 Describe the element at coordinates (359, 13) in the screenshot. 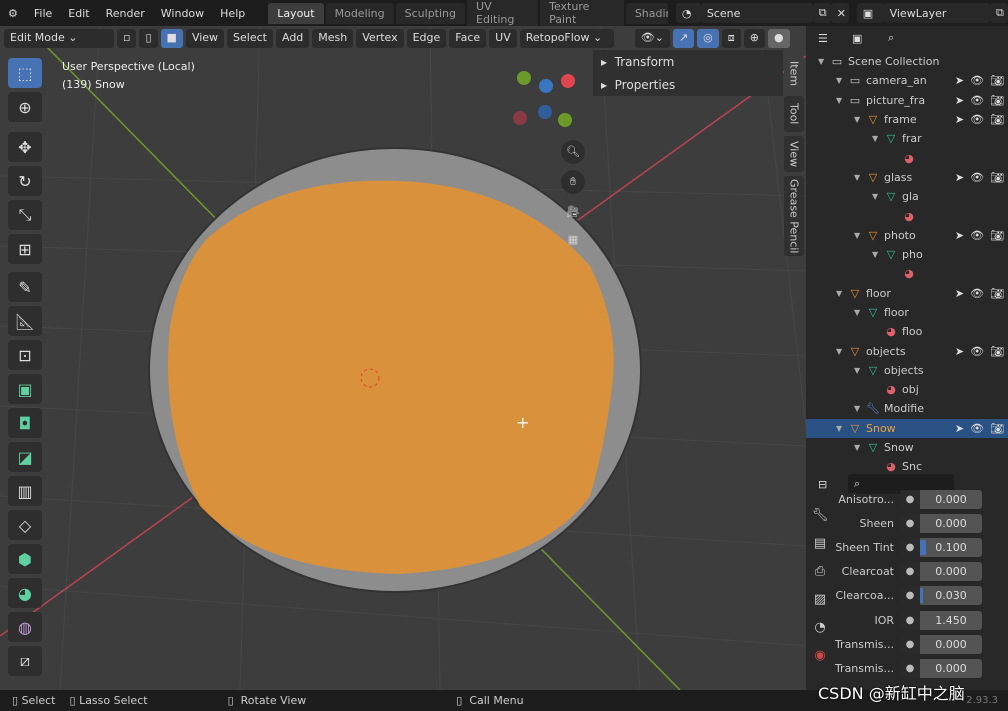

I see `tab-modeling: Modeling` at that location.